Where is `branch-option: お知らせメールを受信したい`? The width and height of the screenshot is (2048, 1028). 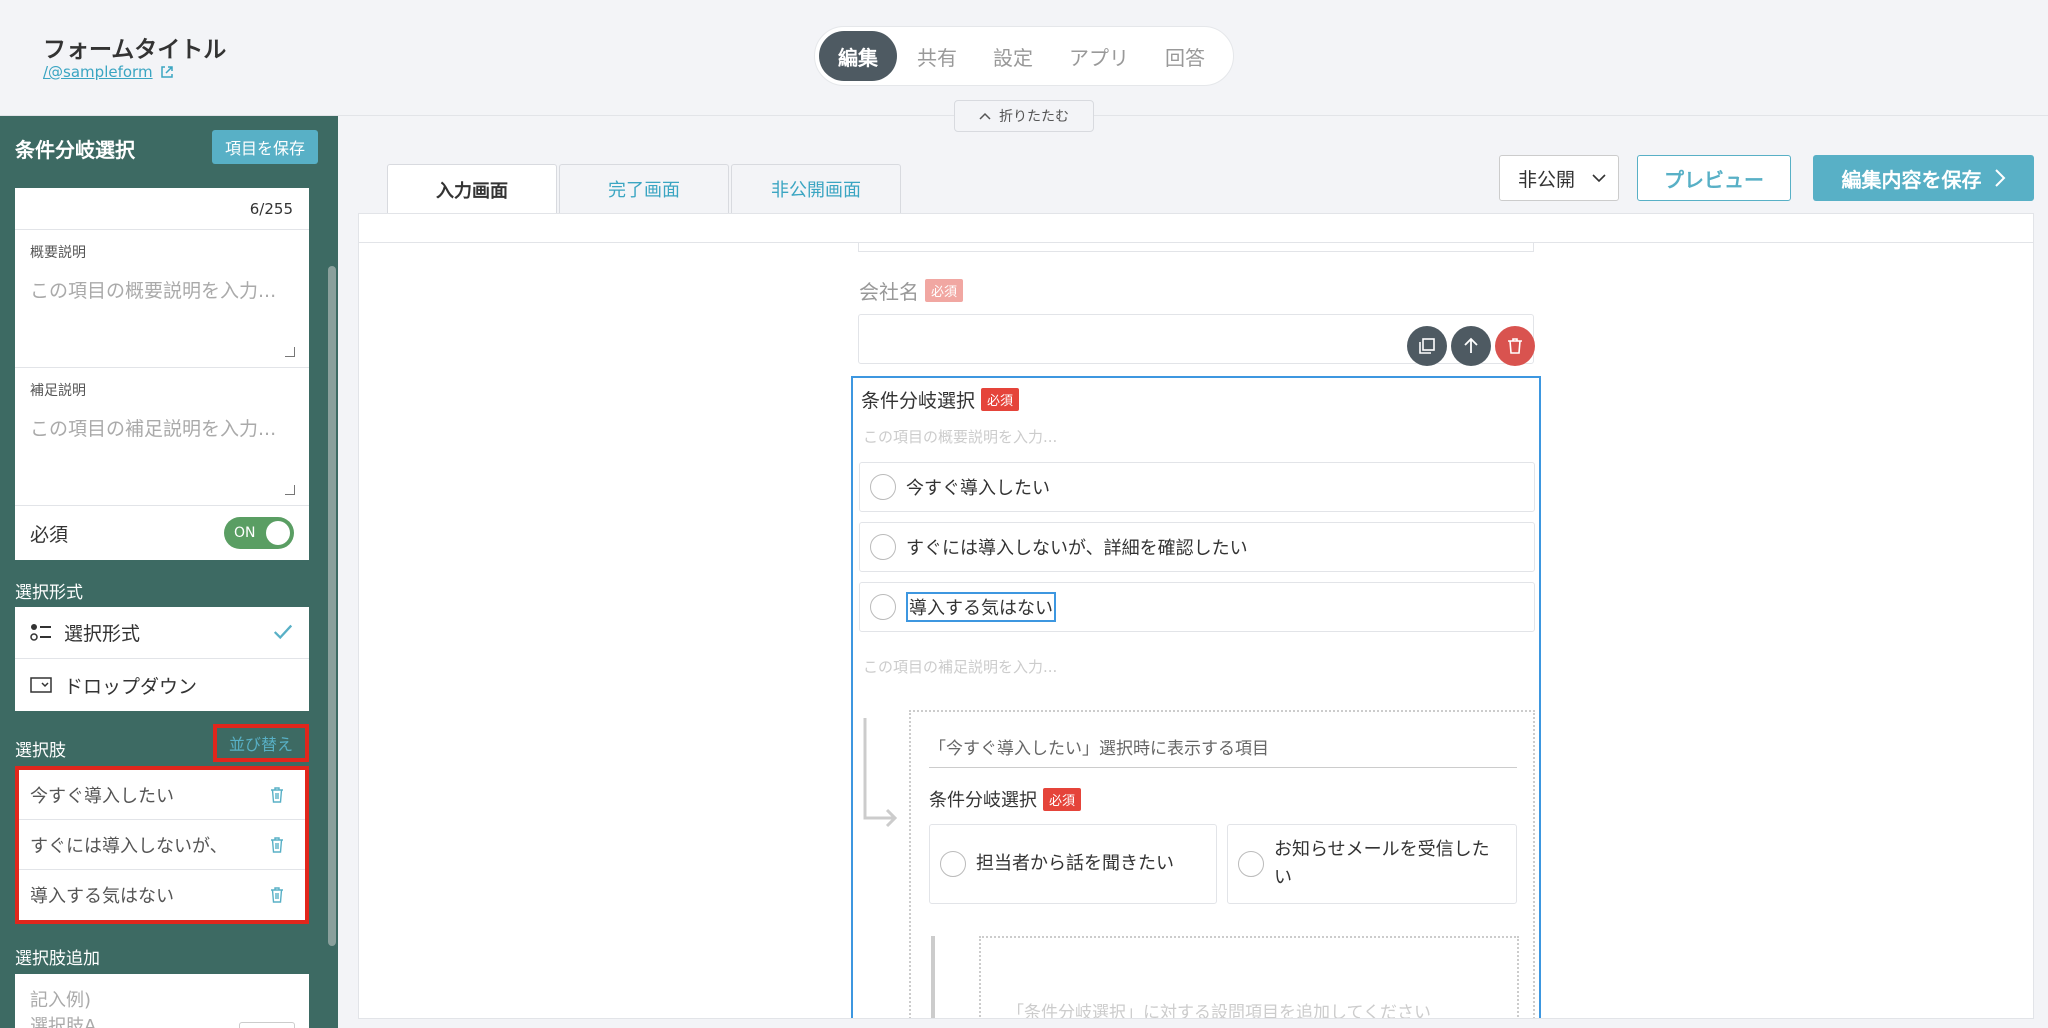
branch-option: お知らせメールを受信したい is located at coordinates (1372, 864).